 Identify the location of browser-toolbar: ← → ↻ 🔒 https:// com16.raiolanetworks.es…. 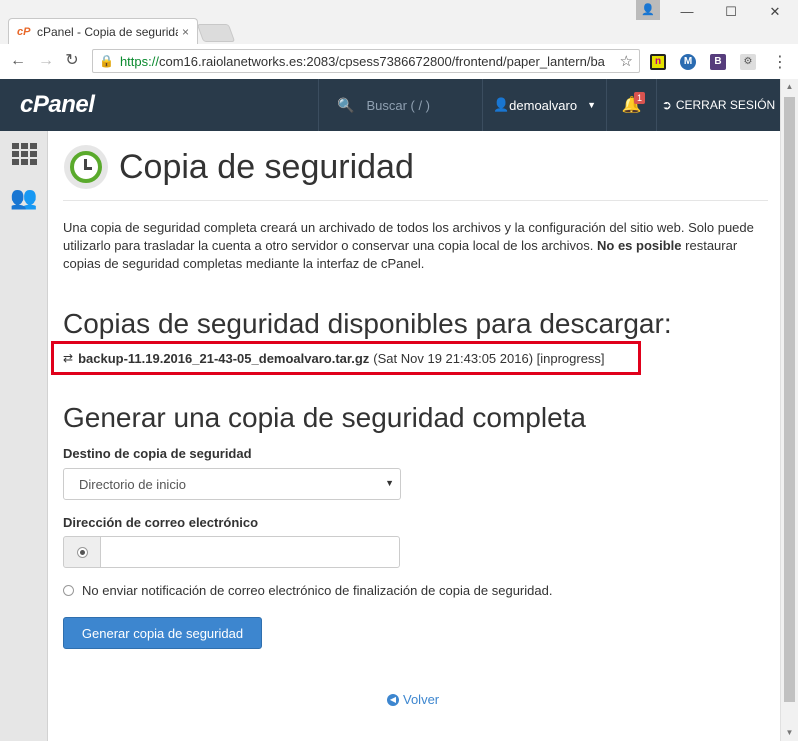
(399, 61).